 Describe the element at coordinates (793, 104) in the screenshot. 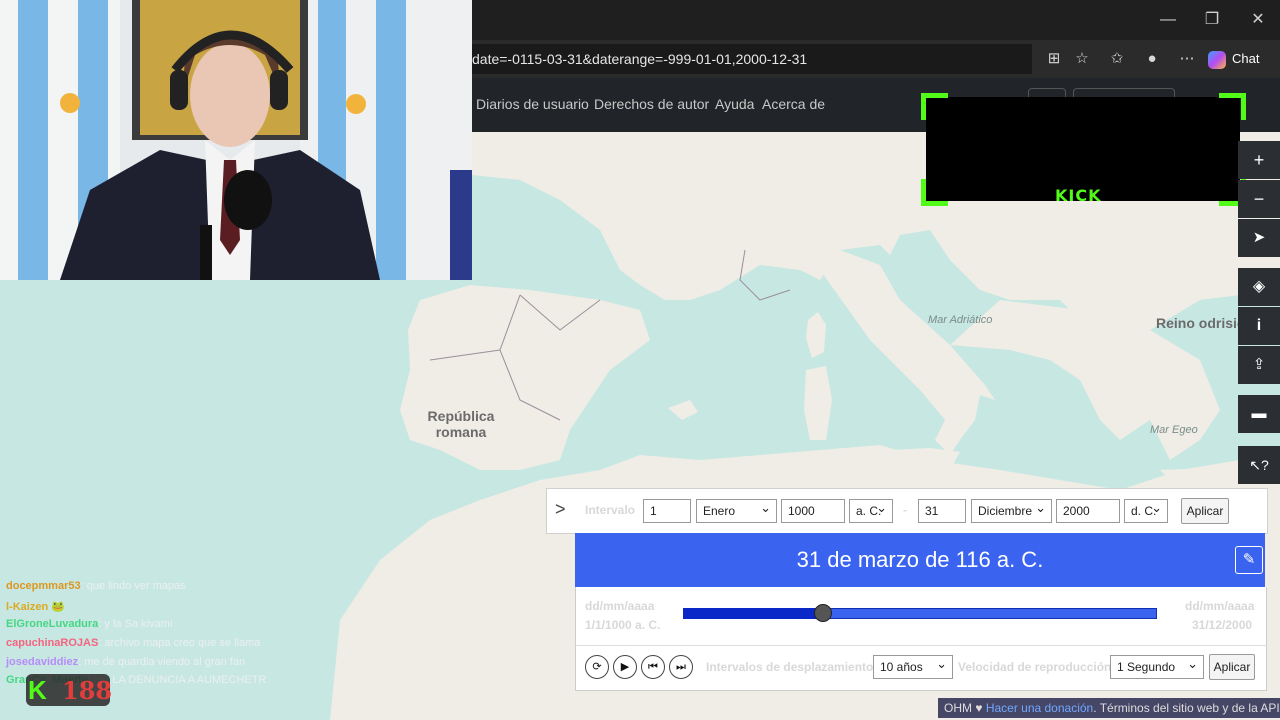

I see `nav-acerca: Acerca de` at that location.